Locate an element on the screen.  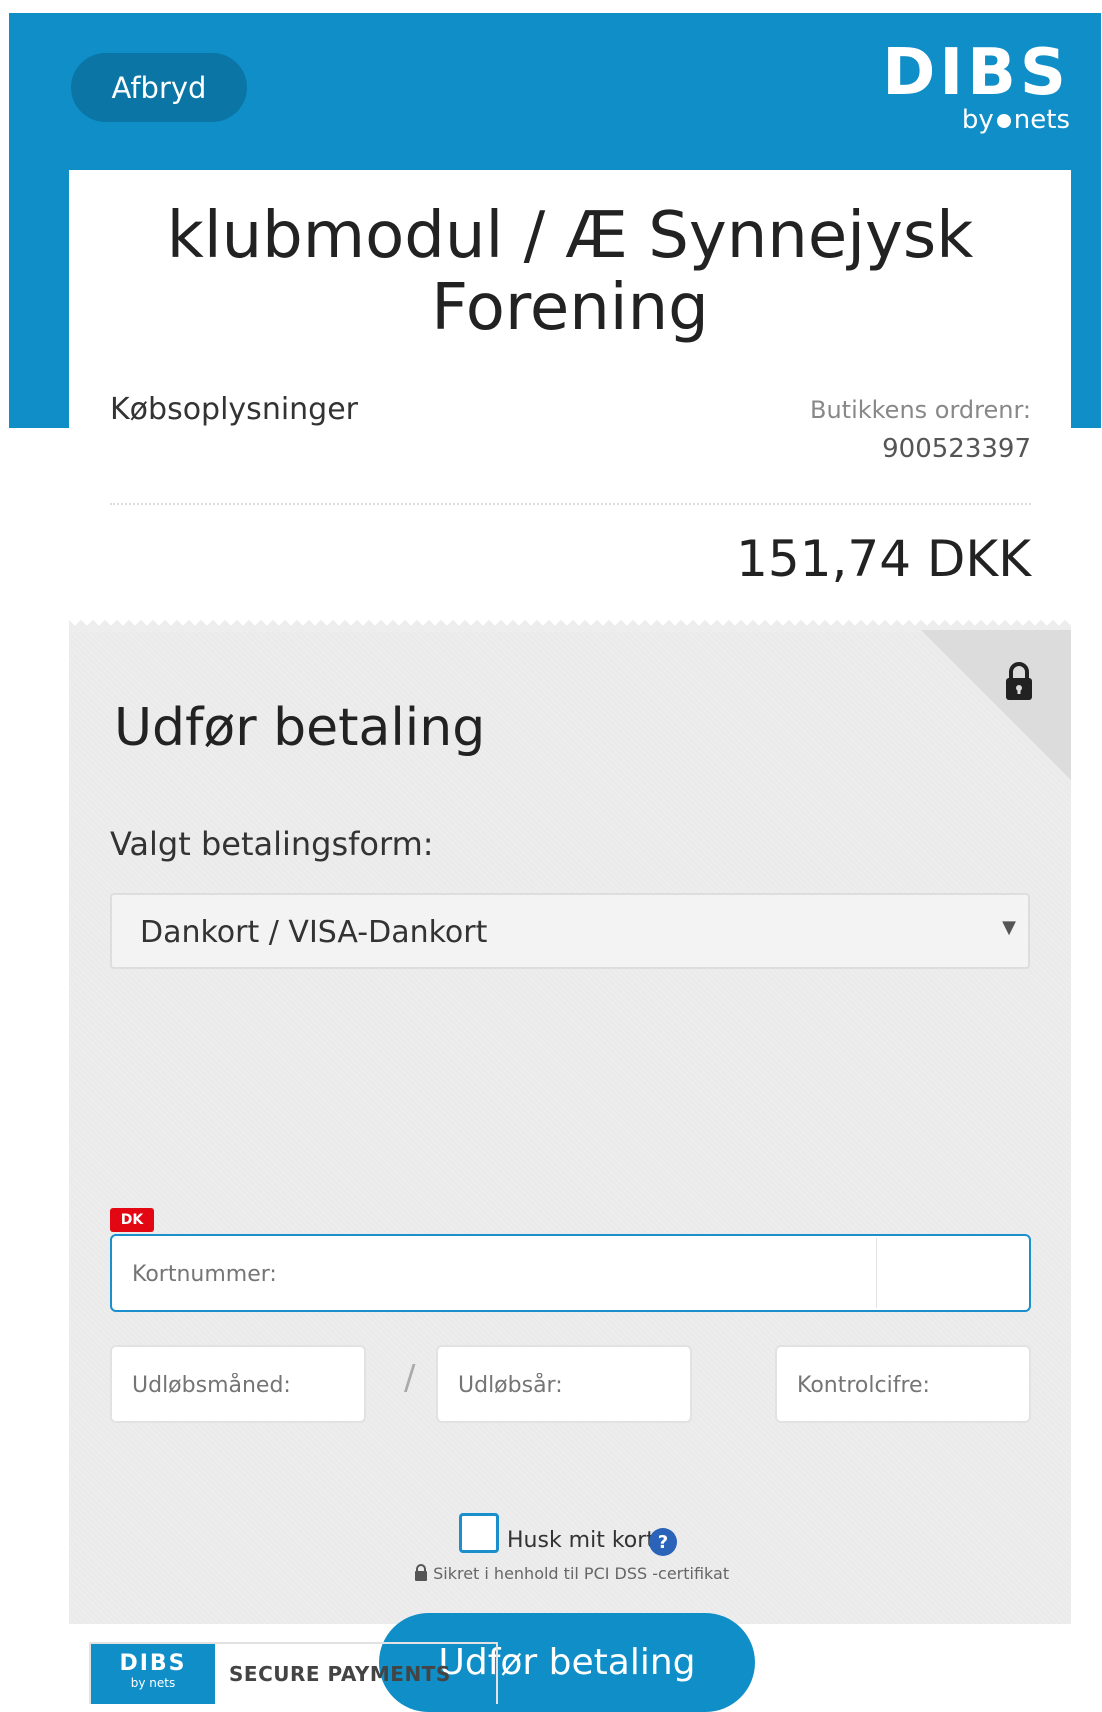
cancel-button: Afbryd is located at coordinates (159, 87).